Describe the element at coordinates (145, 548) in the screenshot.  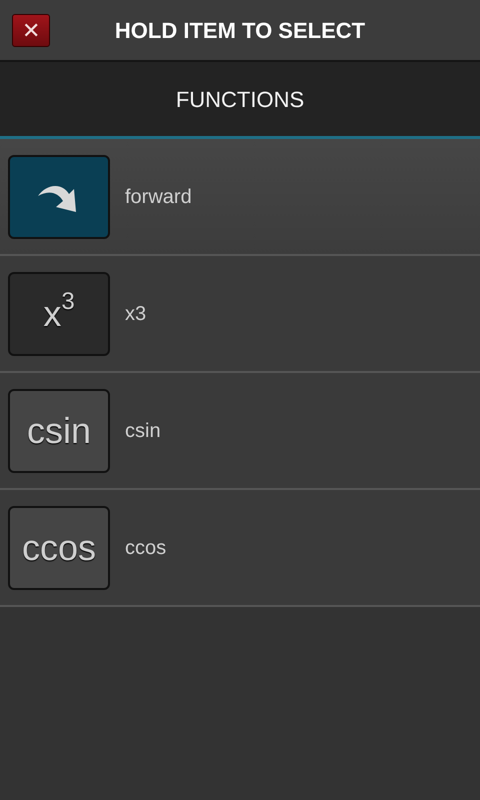
I see `function-label: ccos` at that location.